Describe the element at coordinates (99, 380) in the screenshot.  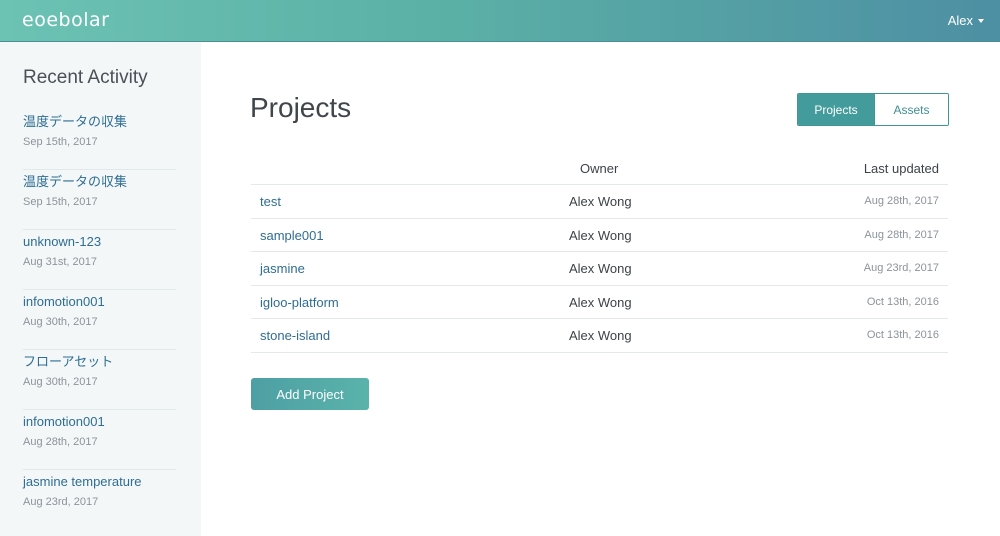
I see `activity-item: フローアセット Aug 30th, 2017` at that location.